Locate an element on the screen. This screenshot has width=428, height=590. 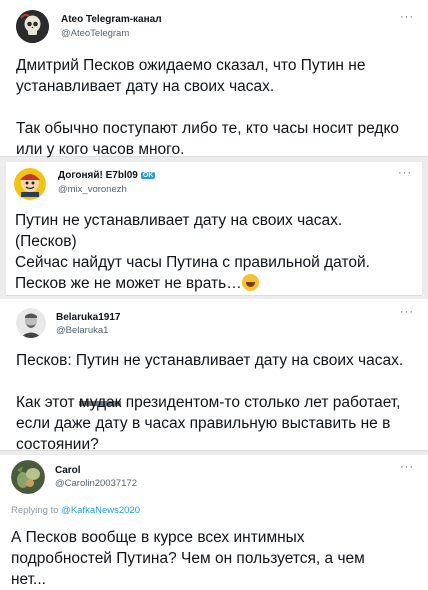
author-name: Догоняй! E7bl09 OK is located at coordinates (107, 175).